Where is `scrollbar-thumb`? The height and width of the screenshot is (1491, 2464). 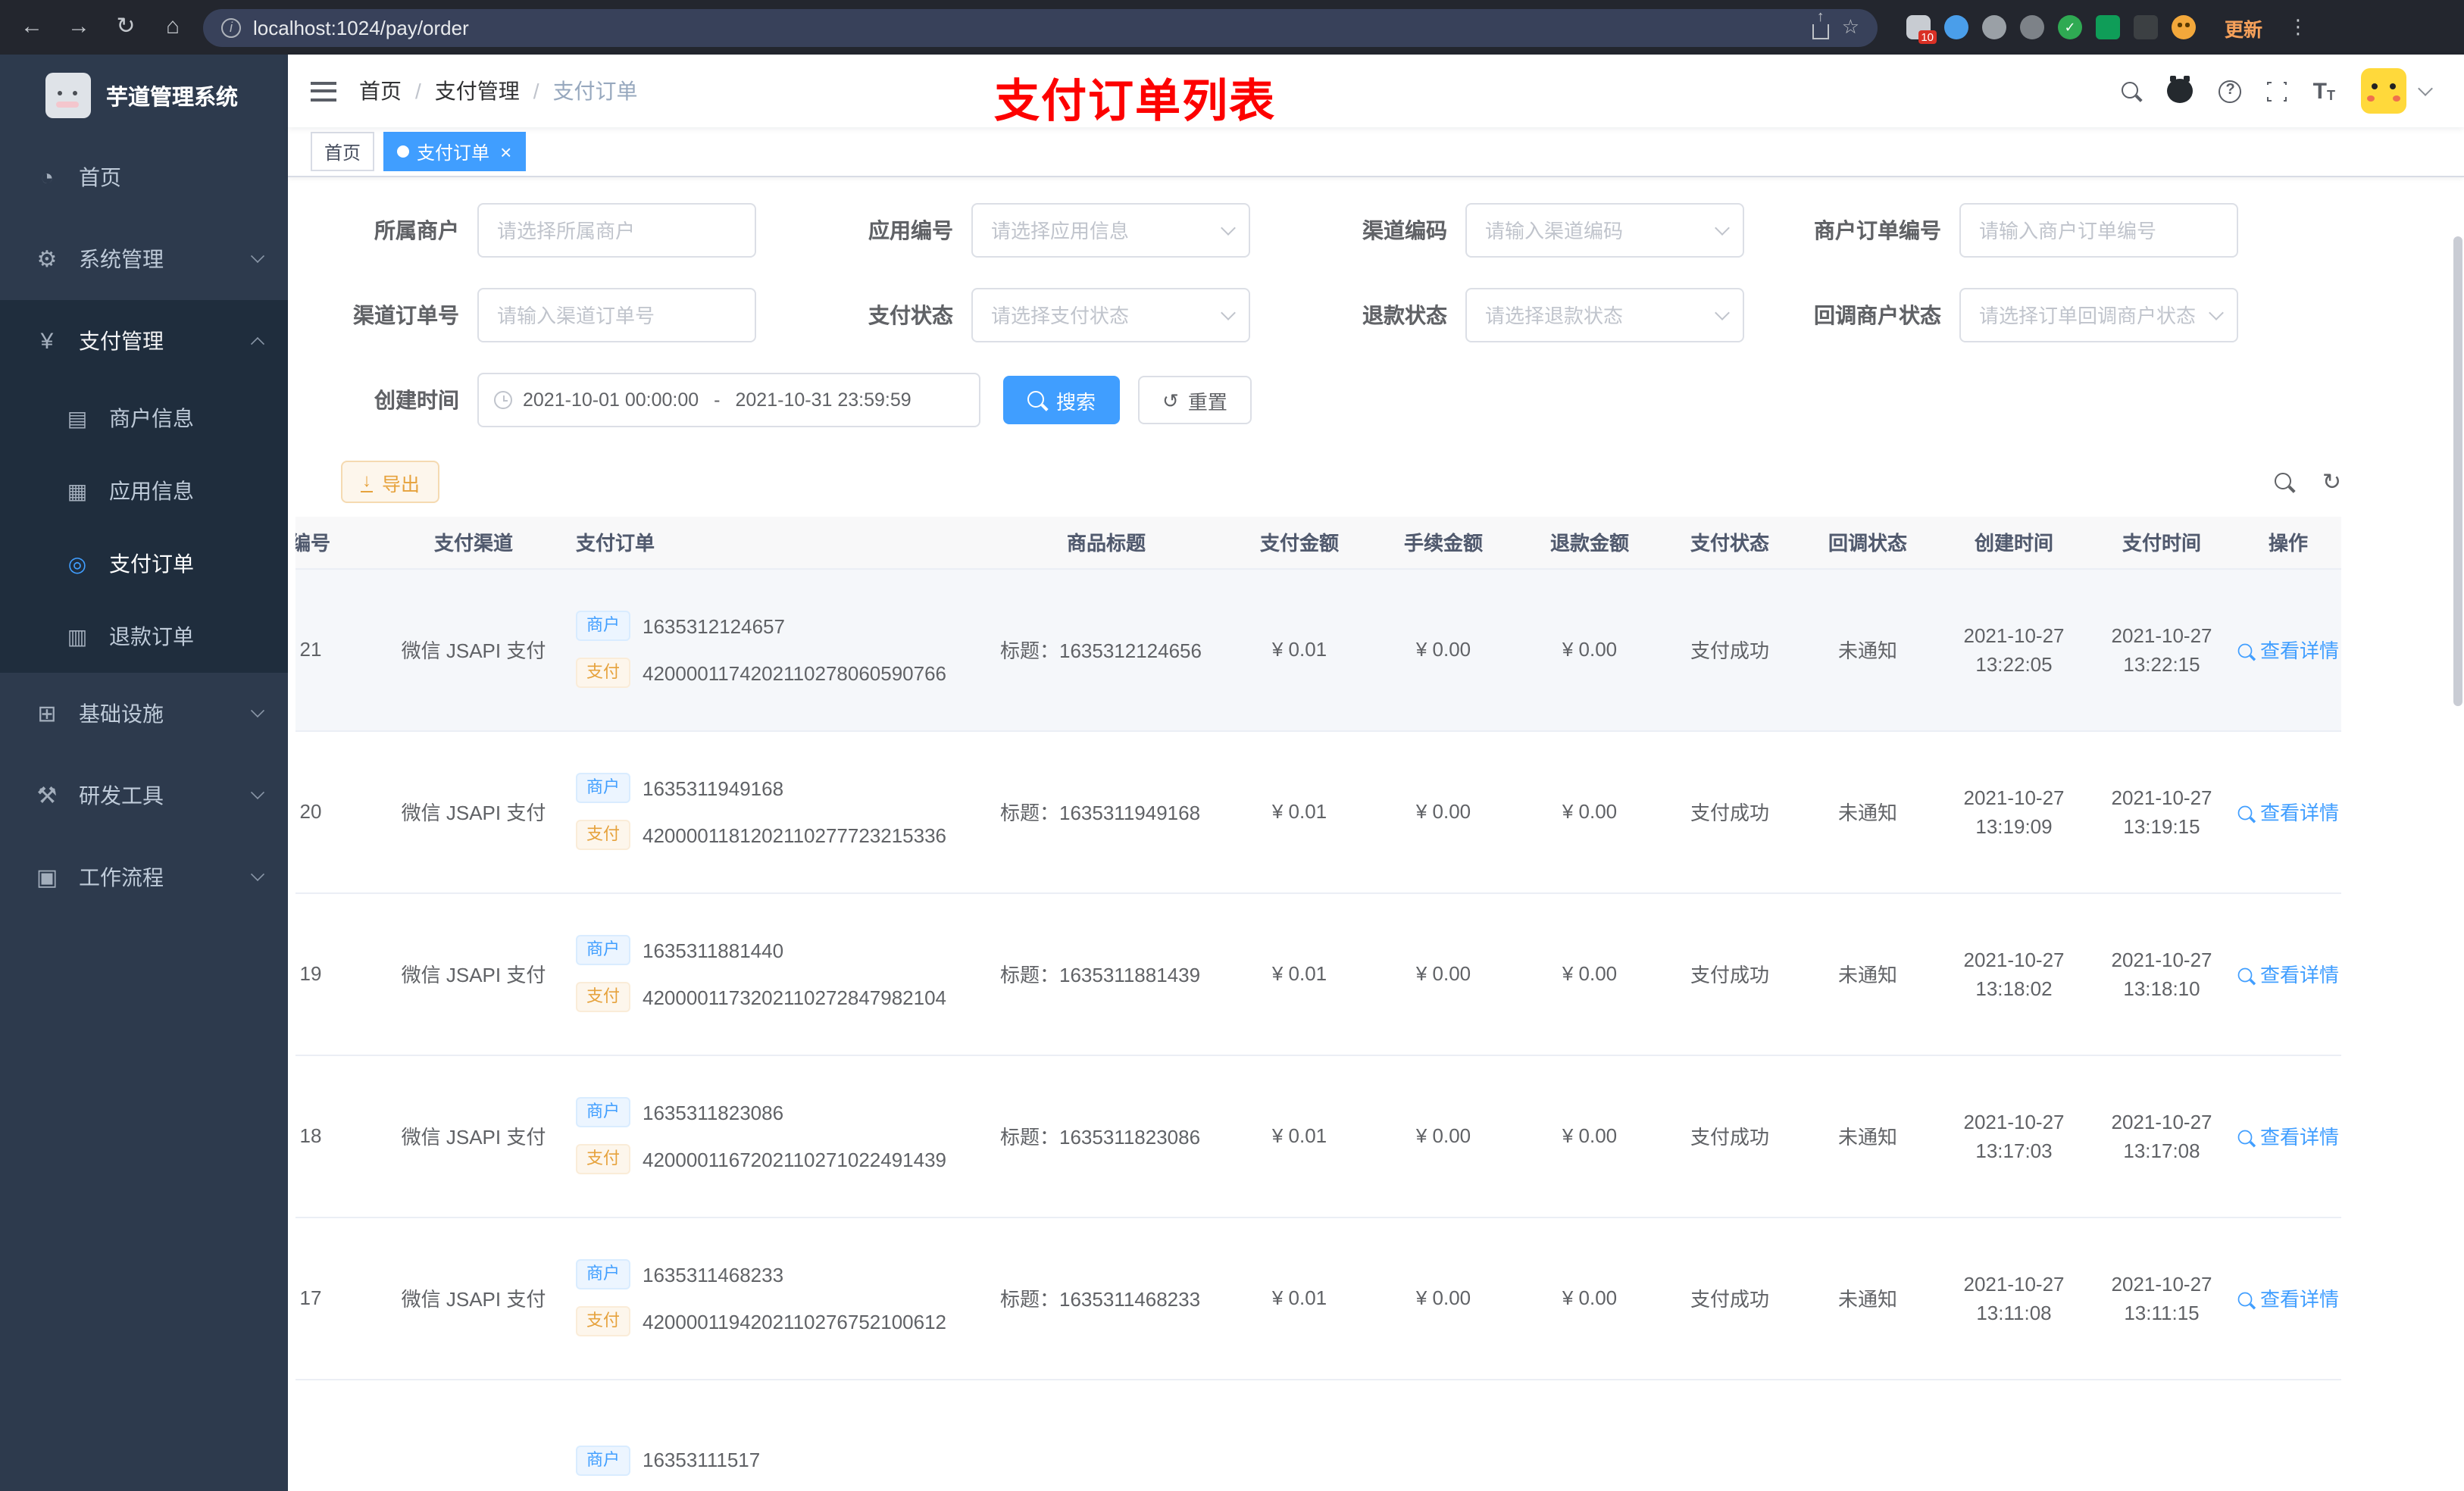
scrollbar-thumb is located at coordinates (2457, 471).